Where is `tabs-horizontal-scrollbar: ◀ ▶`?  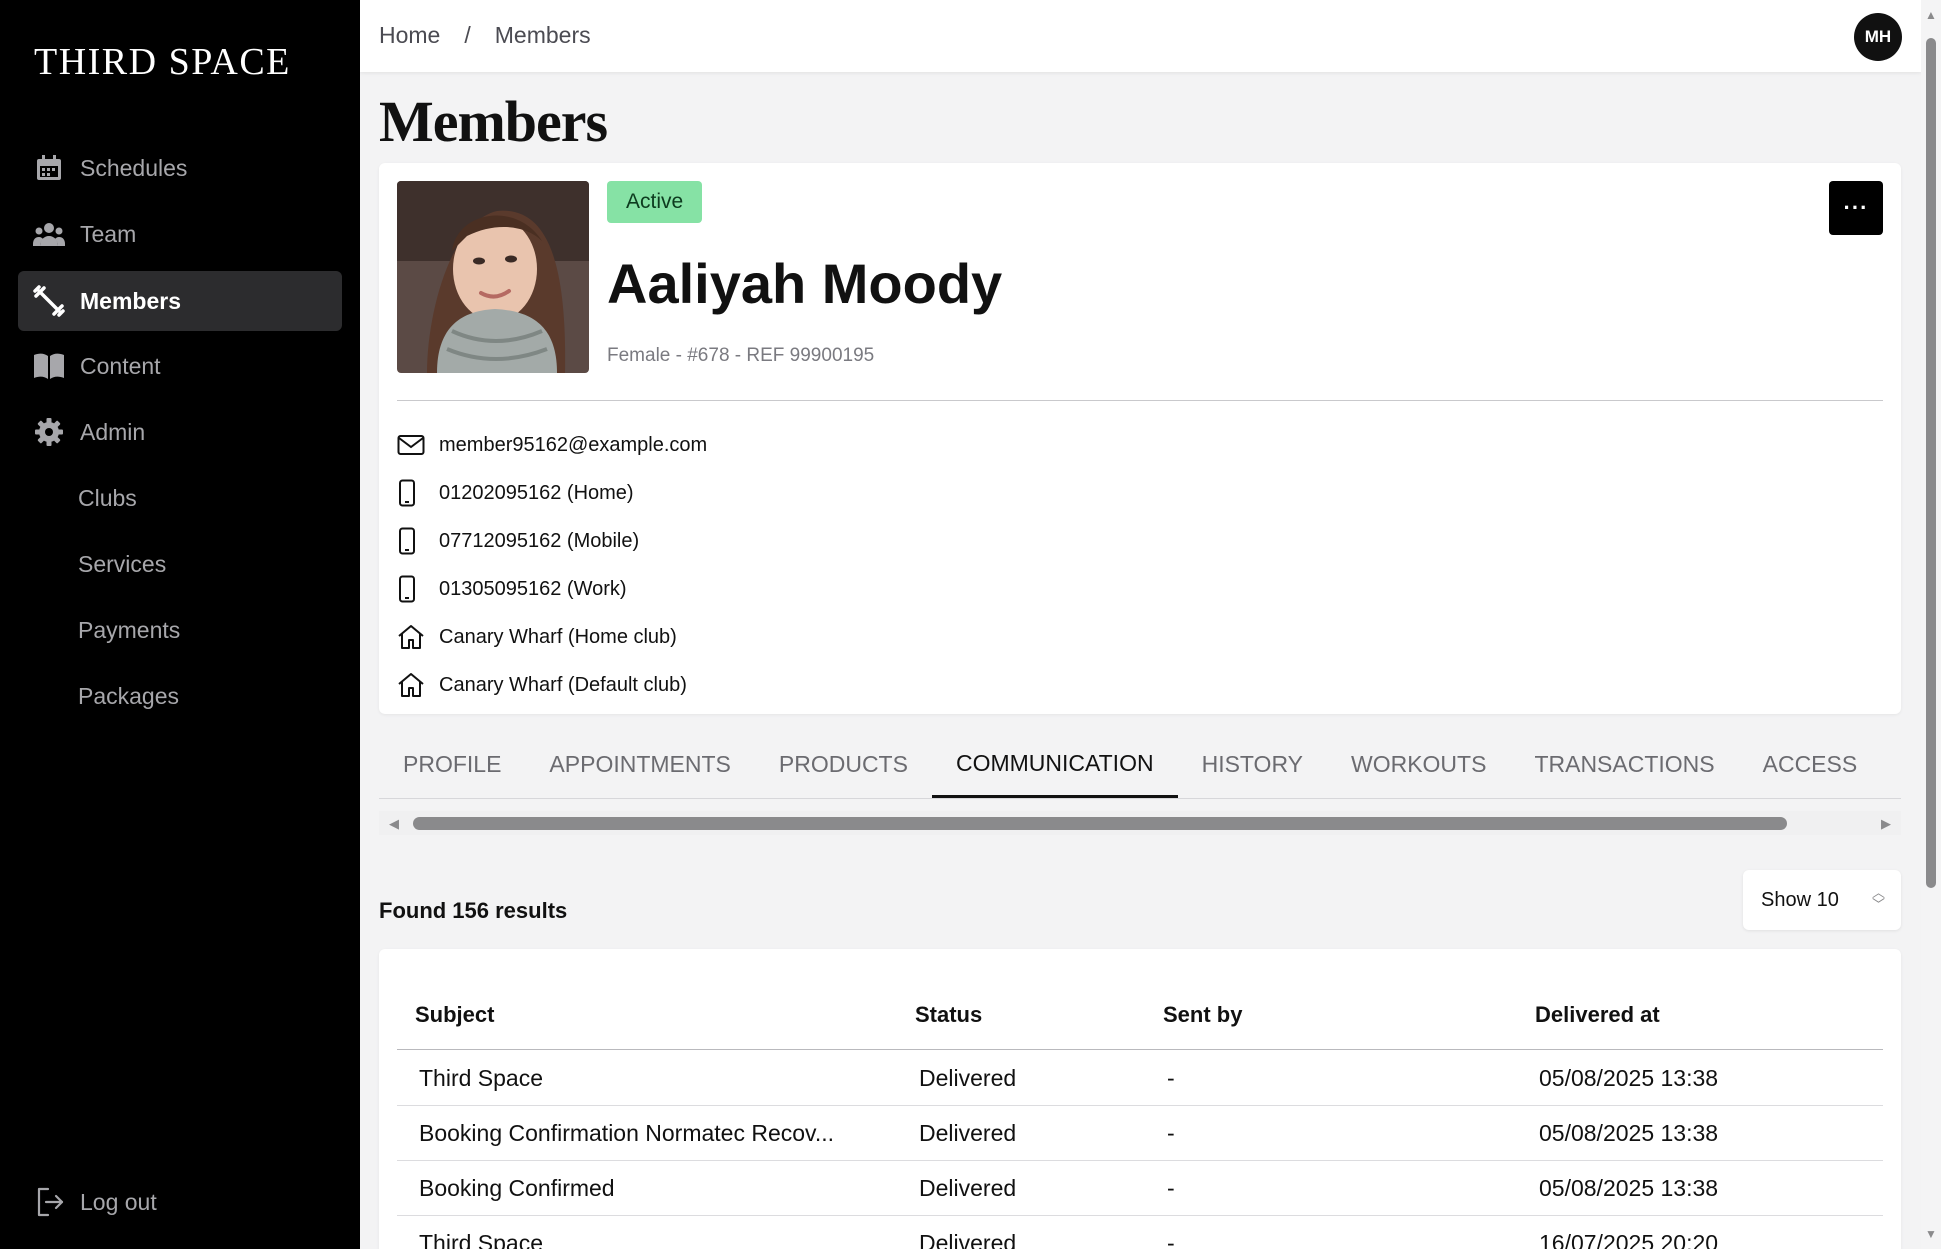 tabs-horizontal-scrollbar: ◀ ▶ is located at coordinates (1140, 823).